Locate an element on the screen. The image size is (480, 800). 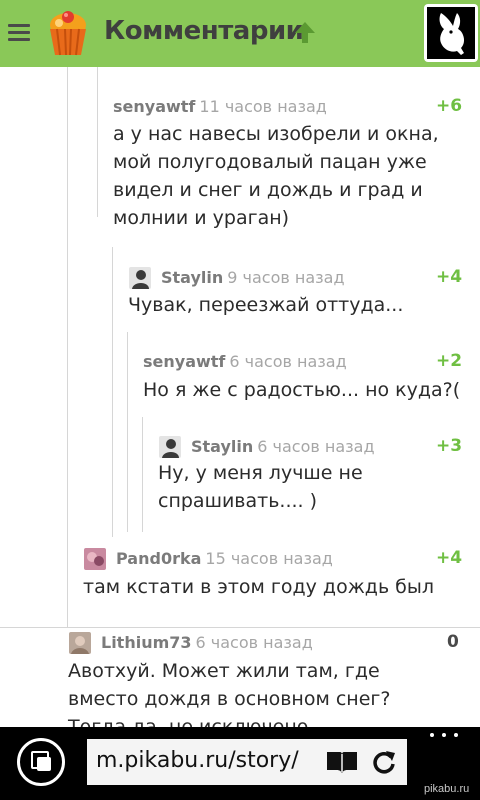
arrow-up-icon is located at coordinates (305, 32).